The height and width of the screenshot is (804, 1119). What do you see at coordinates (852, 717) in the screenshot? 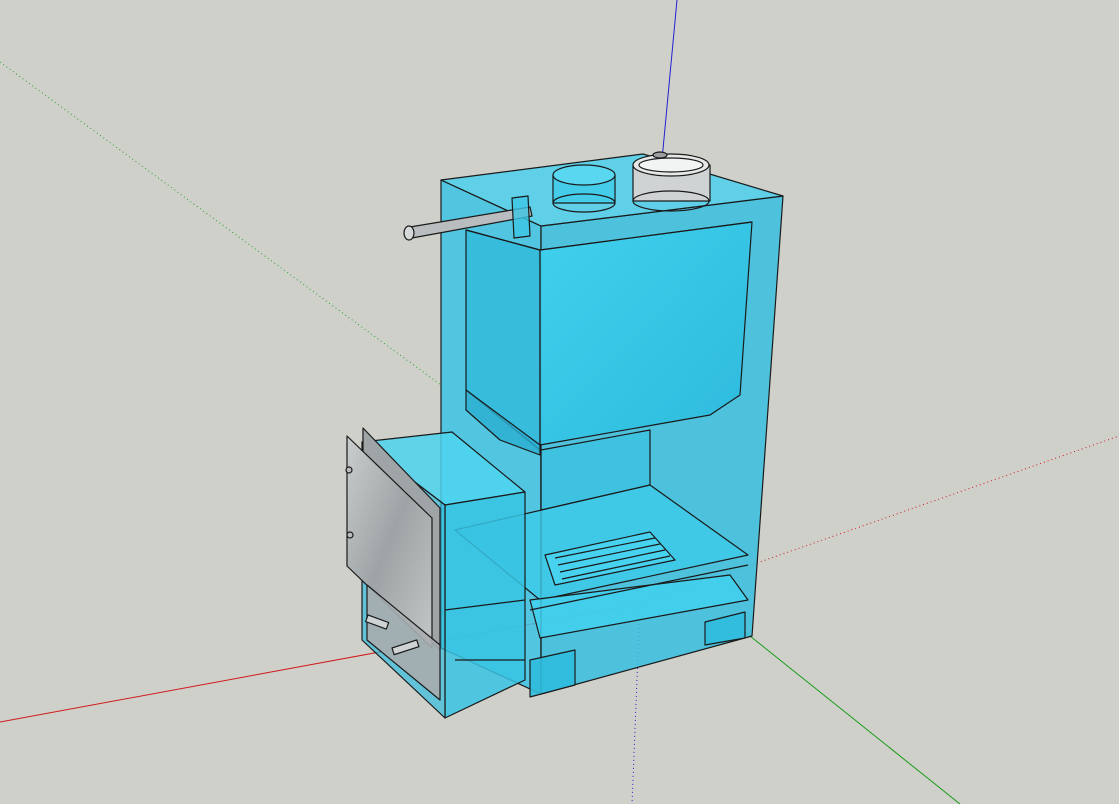
I see `green-axis-solid` at bounding box center [852, 717].